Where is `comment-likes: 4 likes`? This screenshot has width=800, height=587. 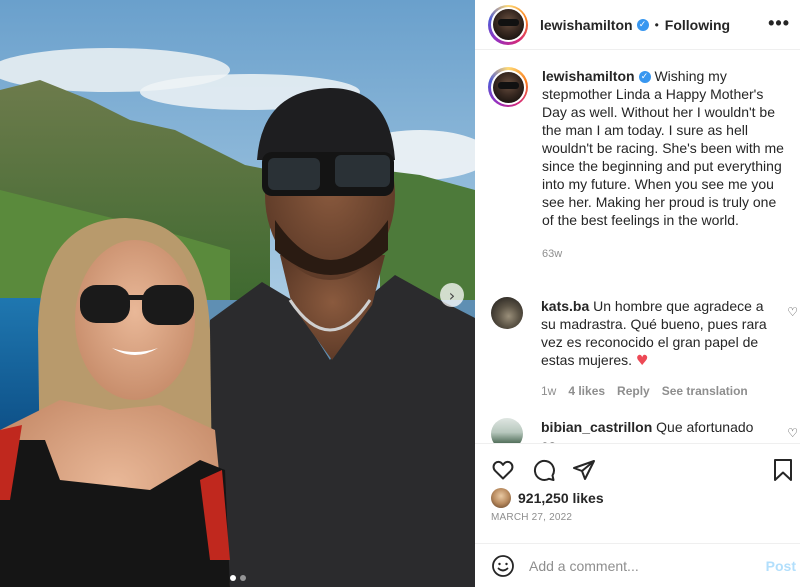
comment-likes: 4 likes is located at coordinates (586, 391).